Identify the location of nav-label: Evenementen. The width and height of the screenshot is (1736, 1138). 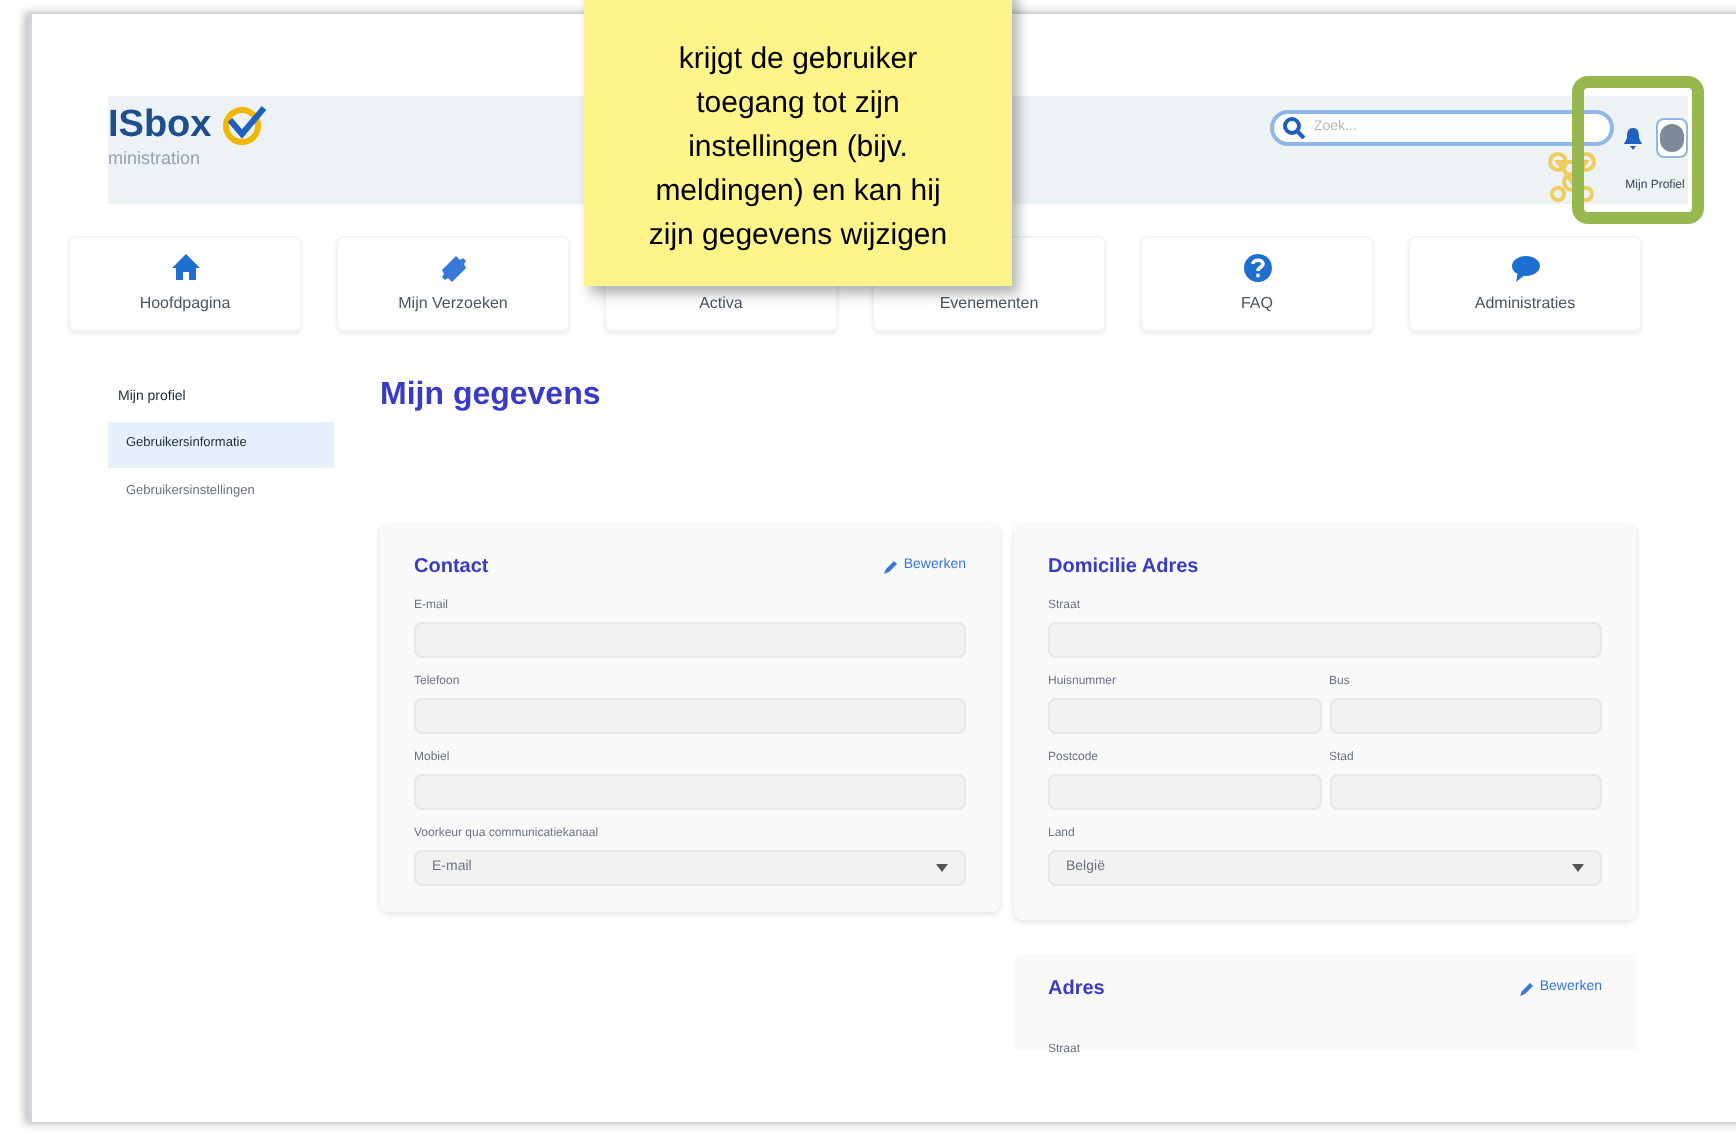
(989, 304).